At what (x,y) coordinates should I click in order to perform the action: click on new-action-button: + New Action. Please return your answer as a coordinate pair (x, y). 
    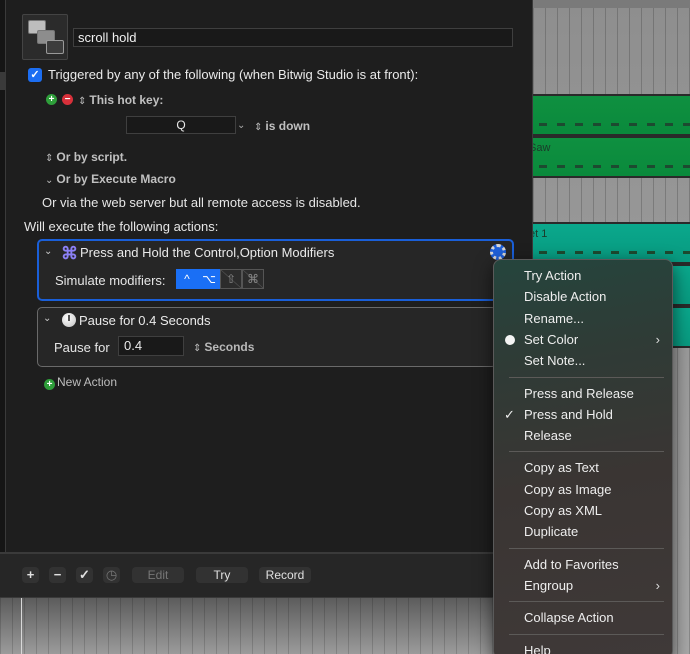
    Looking at the image, I should click on (80, 382).